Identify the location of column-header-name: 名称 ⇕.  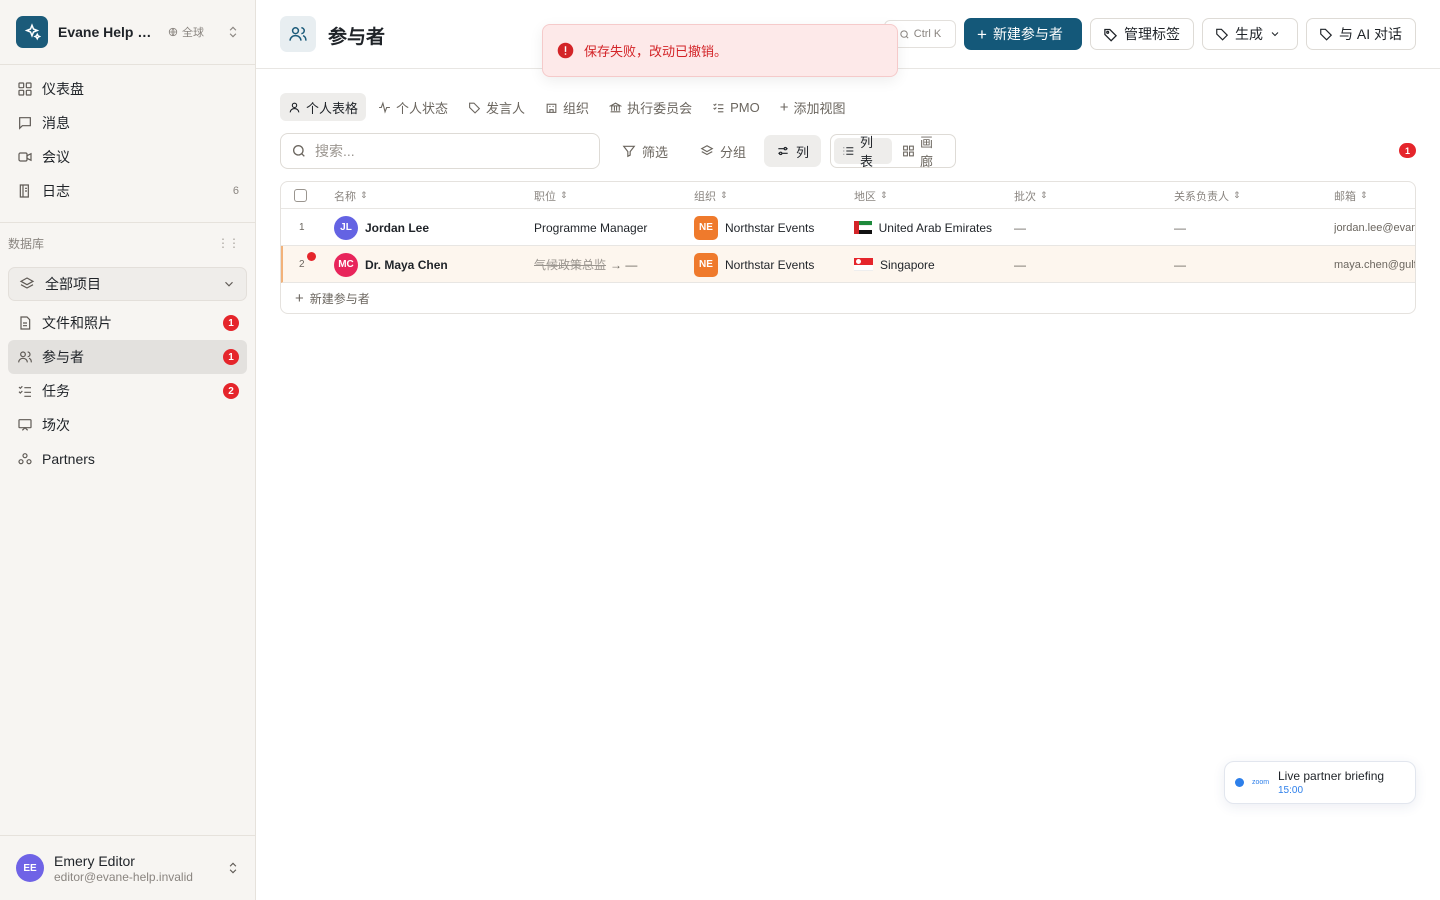
(351, 195).